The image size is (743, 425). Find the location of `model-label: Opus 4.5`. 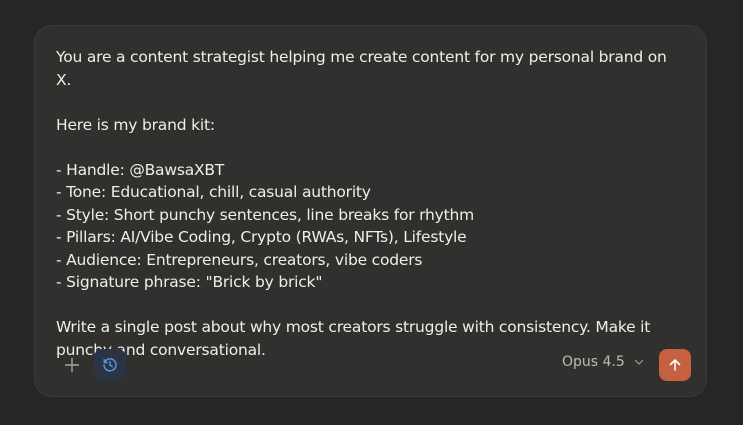

model-label: Opus 4.5 is located at coordinates (593, 362).